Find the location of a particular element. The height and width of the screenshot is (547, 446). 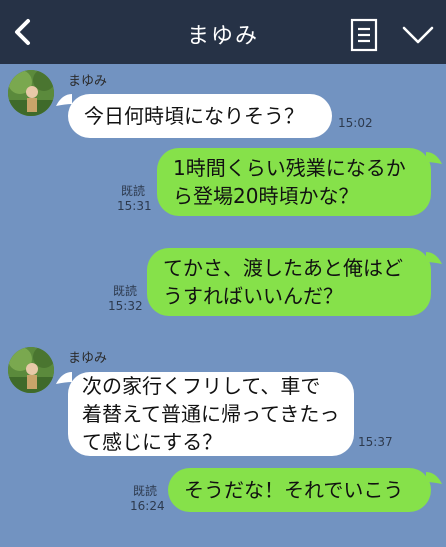

message-time: 15:37 is located at coordinates (375, 442).